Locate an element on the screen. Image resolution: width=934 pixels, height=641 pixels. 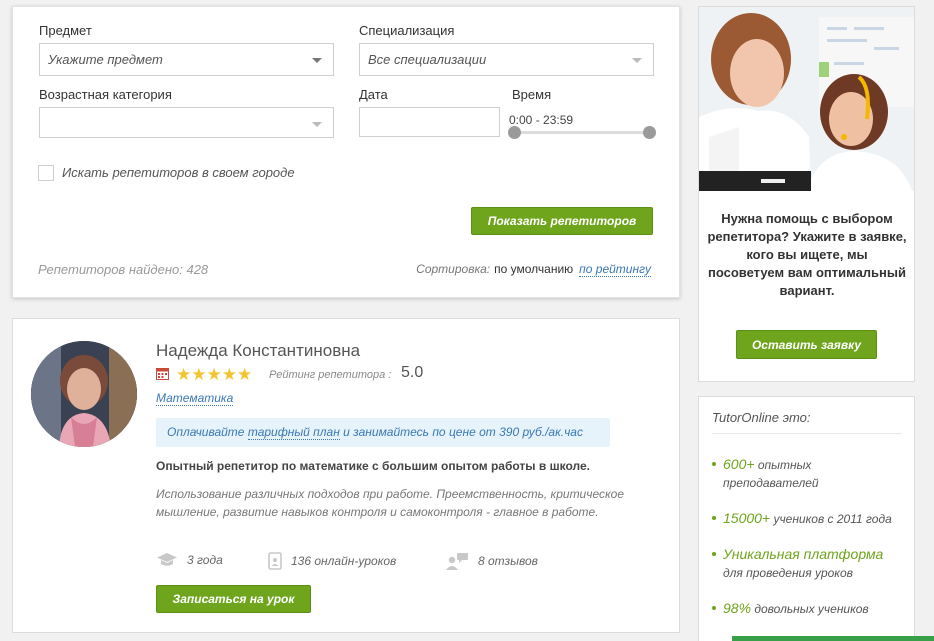
reviews-stat: 8 отзывов is located at coordinates (491, 561).